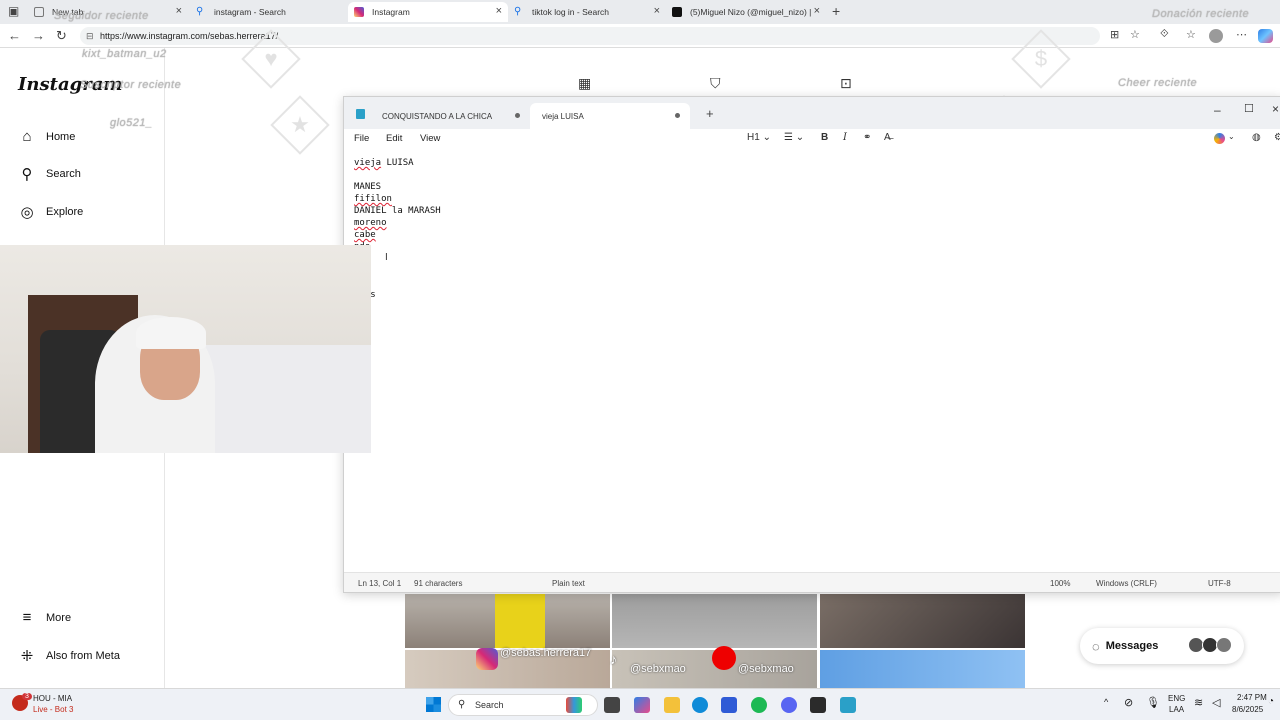 The width and height of the screenshot is (1280, 720). Describe the element at coordinates (700, 705) in the screenshot. I see `edge-browser-icon` at that location.